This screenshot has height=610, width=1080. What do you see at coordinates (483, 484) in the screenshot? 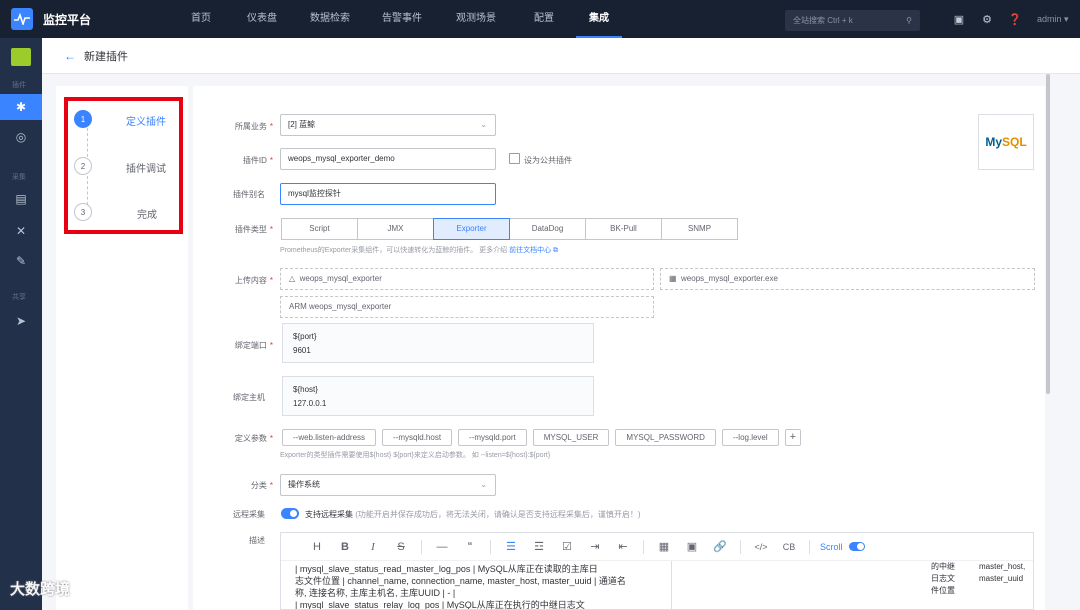
I see `chevron-down-icon: ⌄` at bounding box center [483, 484].